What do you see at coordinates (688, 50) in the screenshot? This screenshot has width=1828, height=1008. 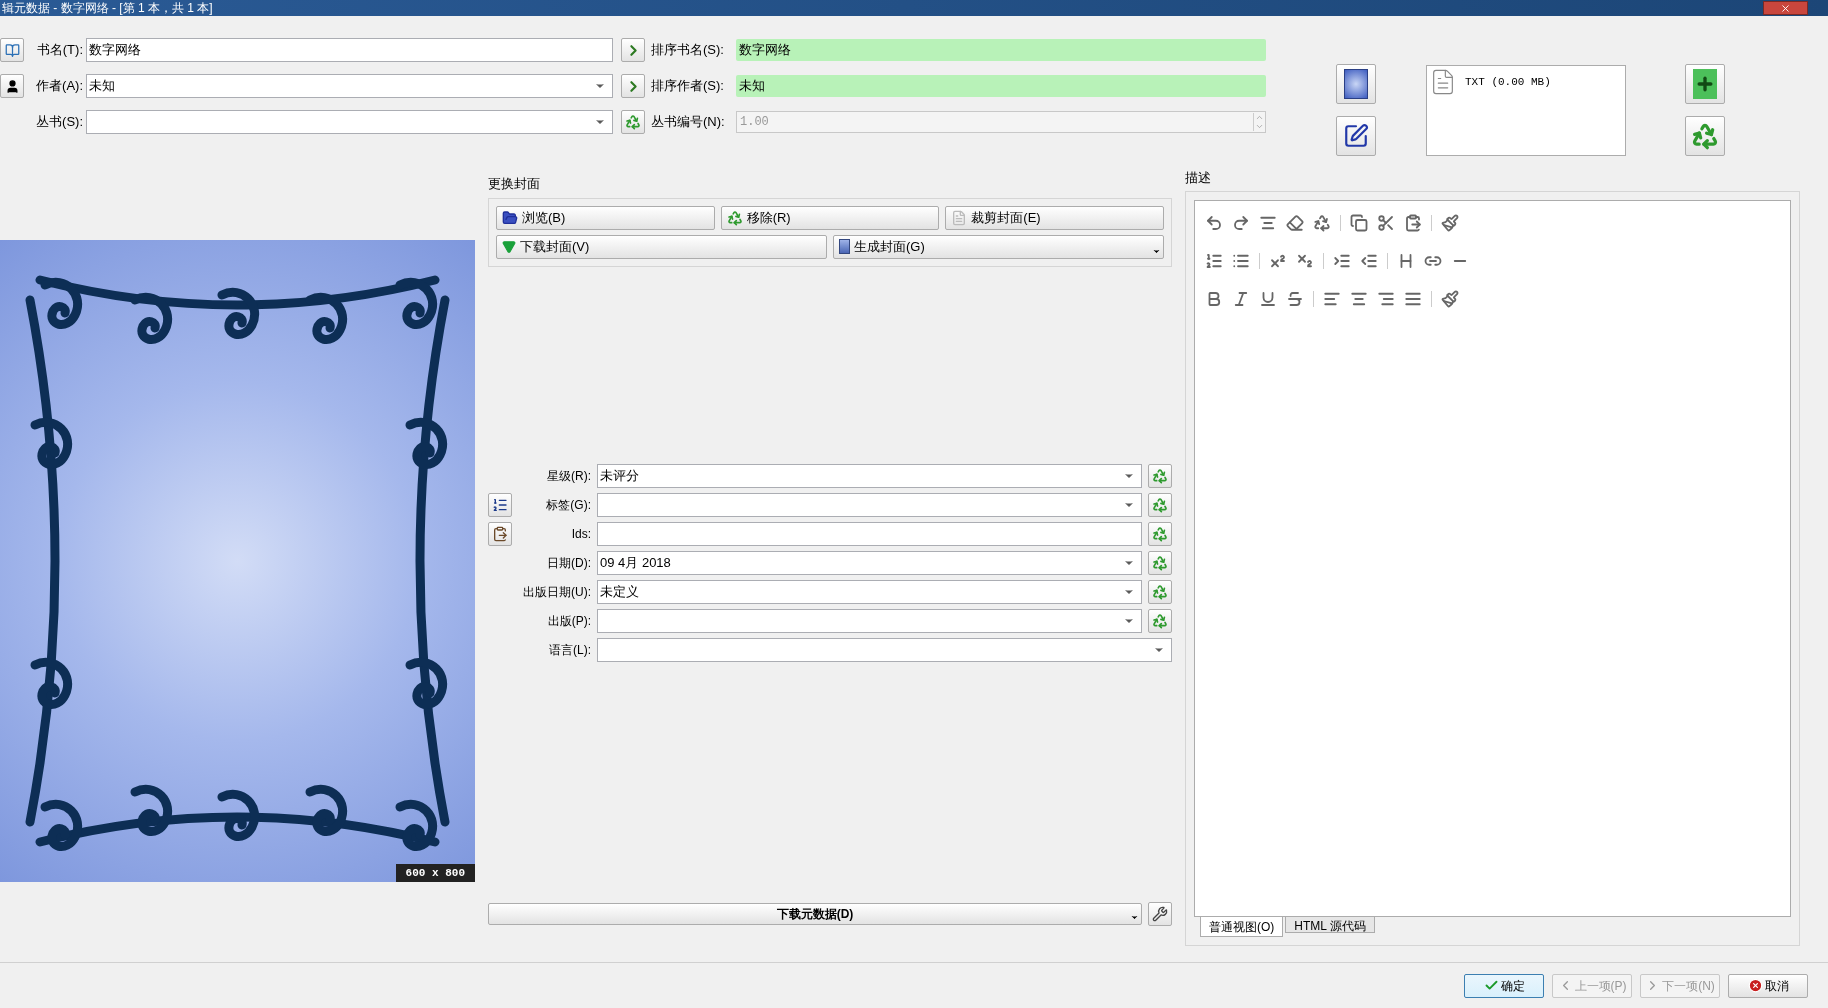 I see `field-label: 排序书名(S):` at bounding box center [688, 50].